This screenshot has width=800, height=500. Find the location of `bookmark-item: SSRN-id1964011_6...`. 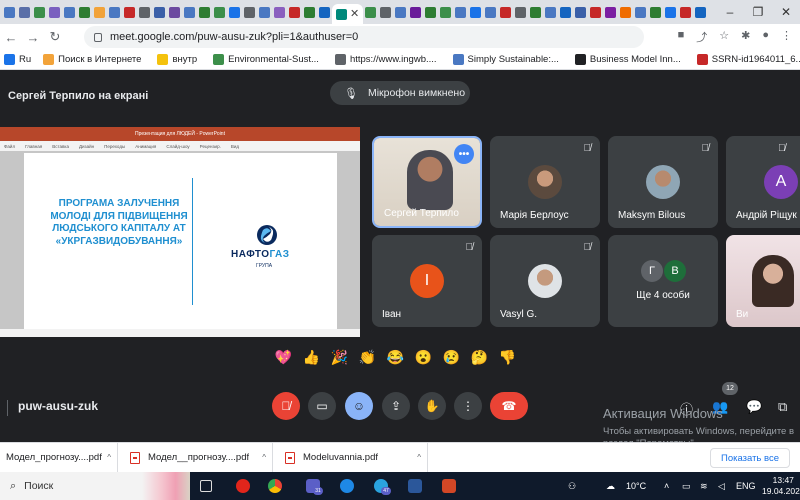

bookmark-item: SSRN-id1964011_6... is located at coordinates (747, 59).